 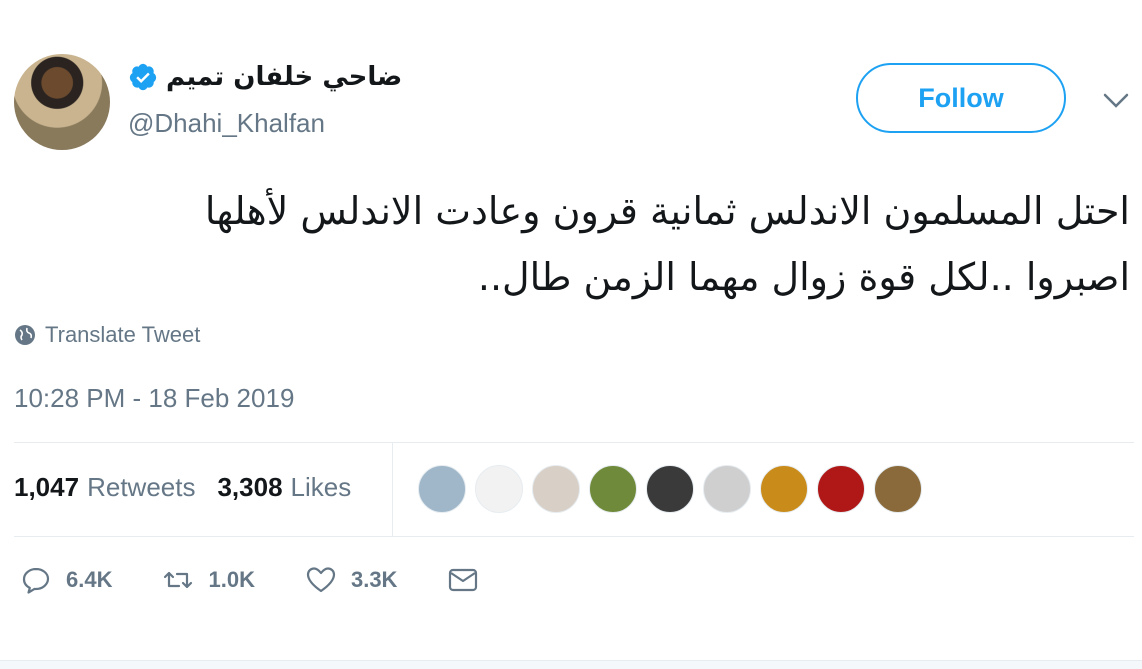 I want to click on tweet-stats: 1,047 Retweets 3,308 Likes, so click(x=182, y=487).